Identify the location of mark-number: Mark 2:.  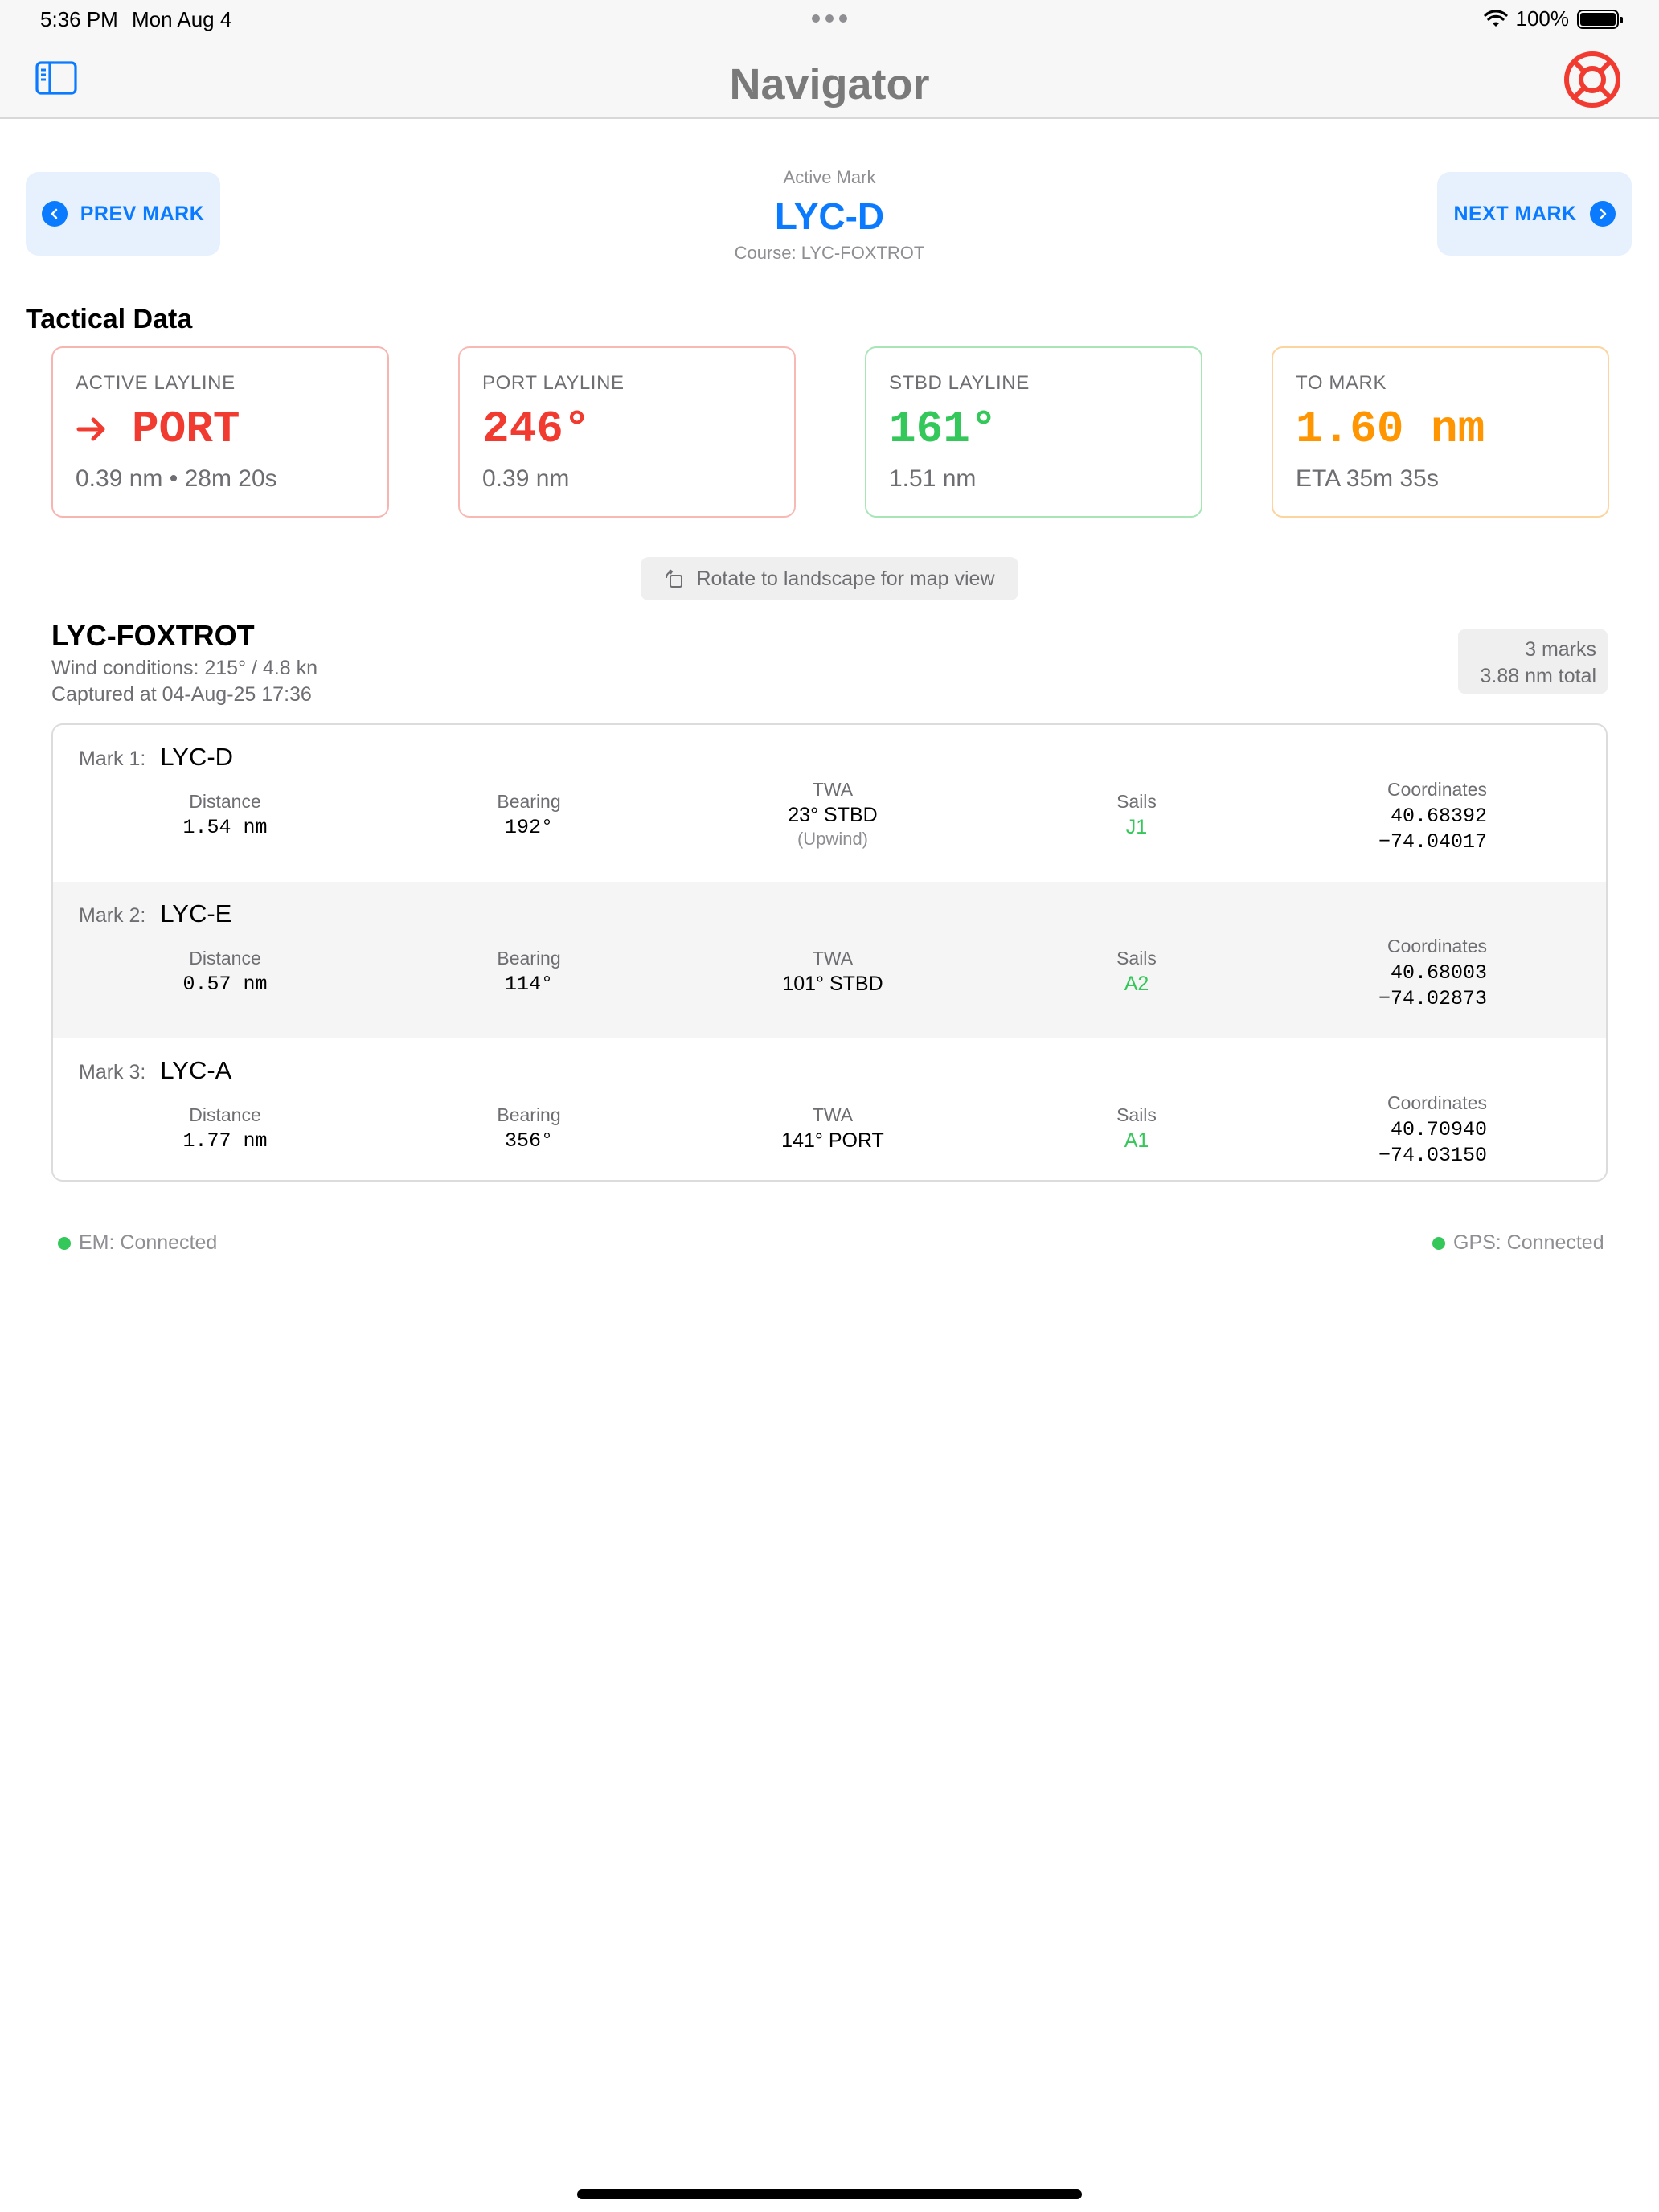
(112, 915).